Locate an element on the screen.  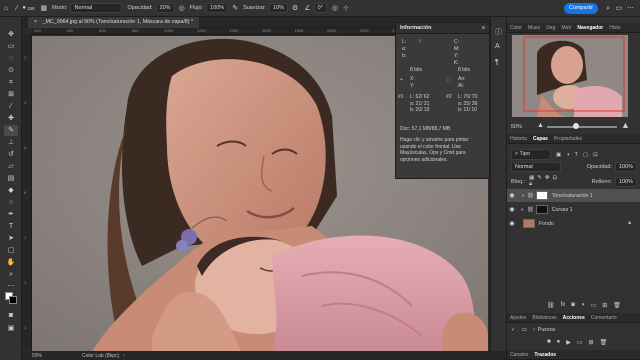
search-icon: ⌕ is located at coordinates (608, 8).